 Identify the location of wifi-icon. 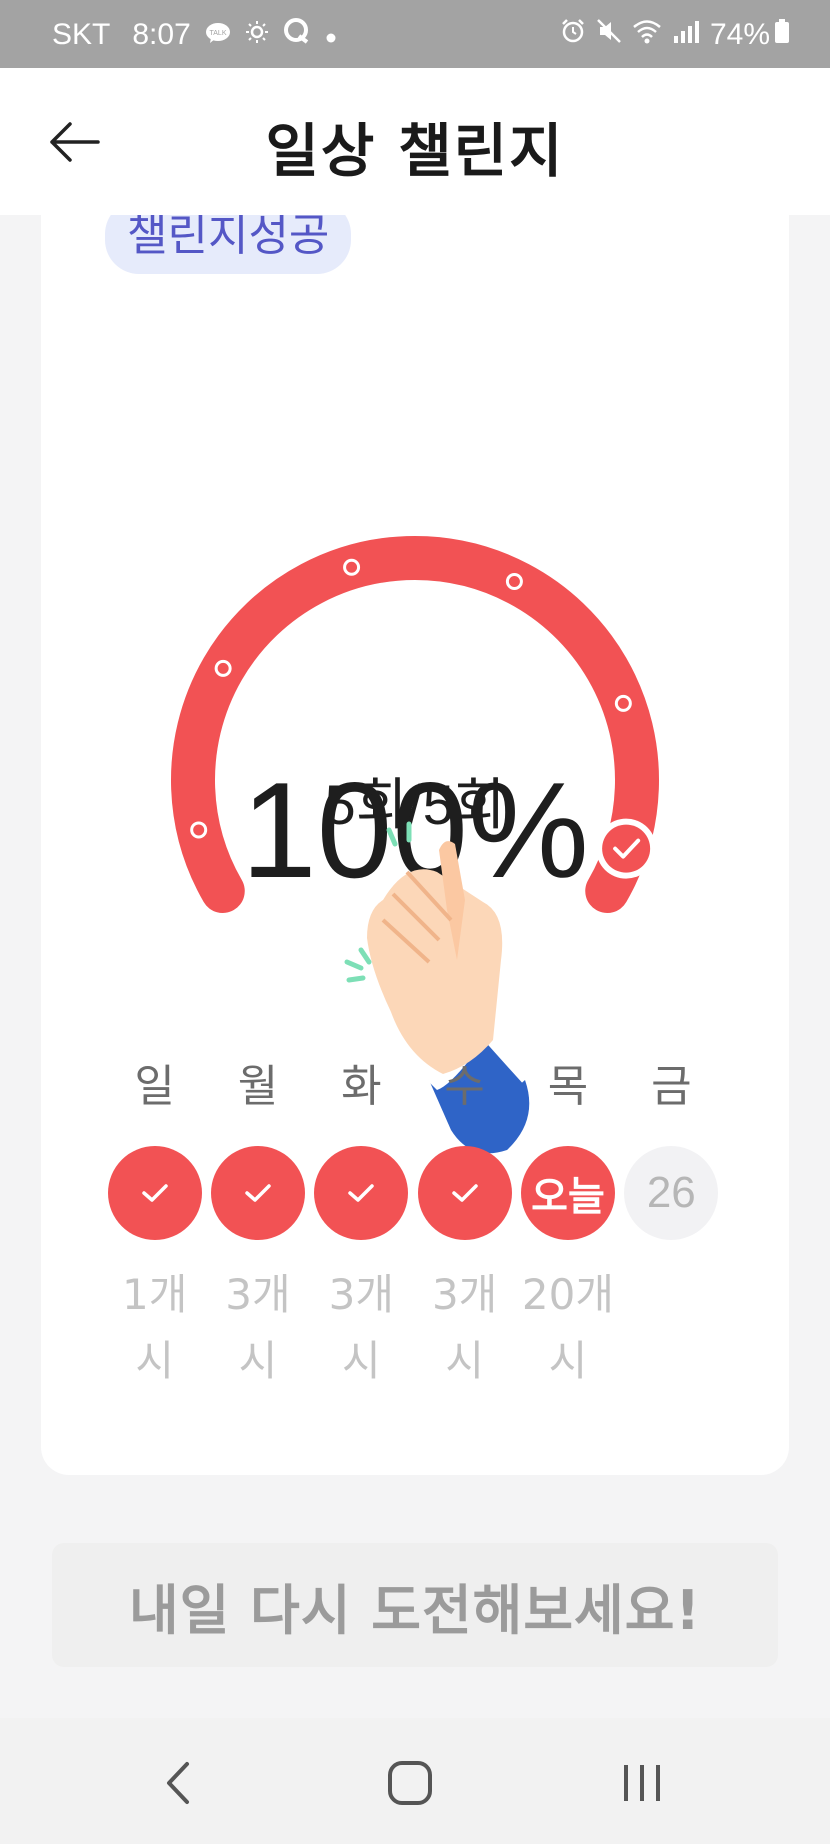
(647, 35).